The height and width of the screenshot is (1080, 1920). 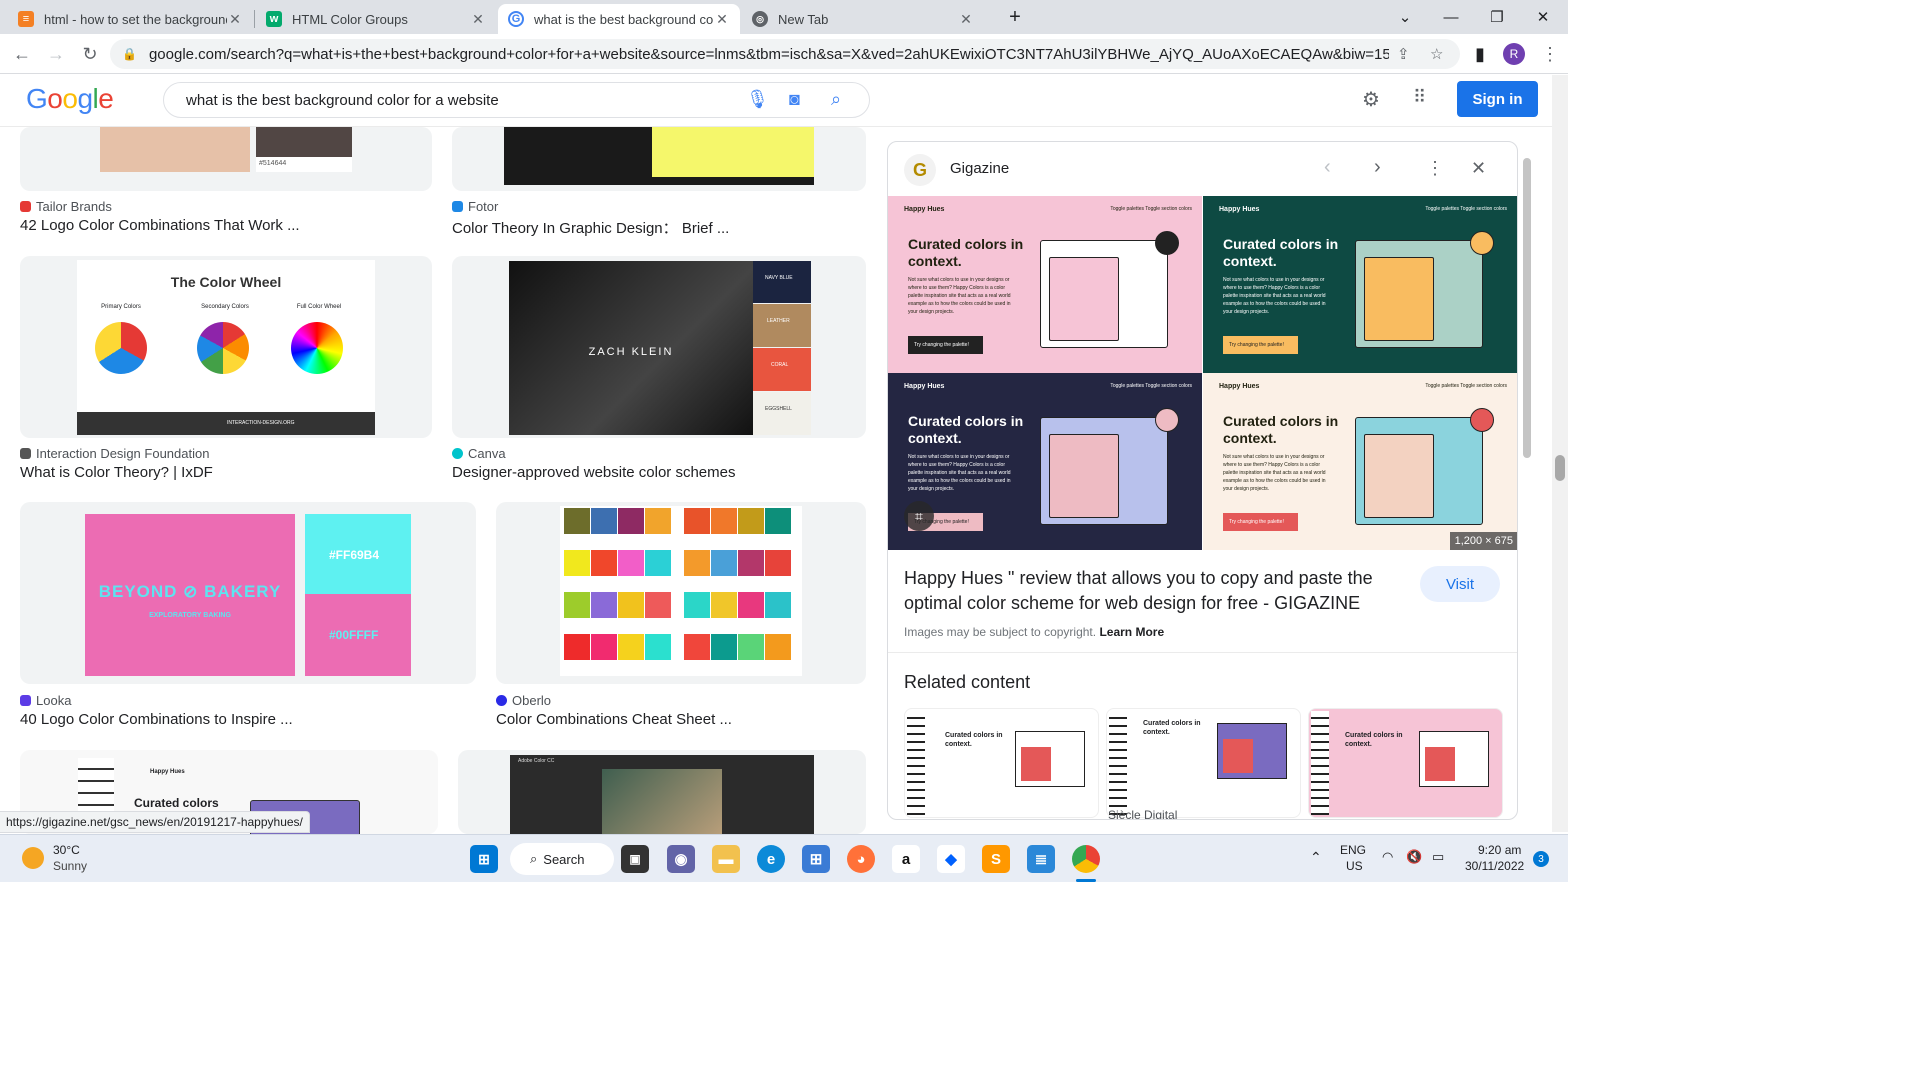 I want to click on close-panel-icon: ✕, so click(x=1478, y=168).